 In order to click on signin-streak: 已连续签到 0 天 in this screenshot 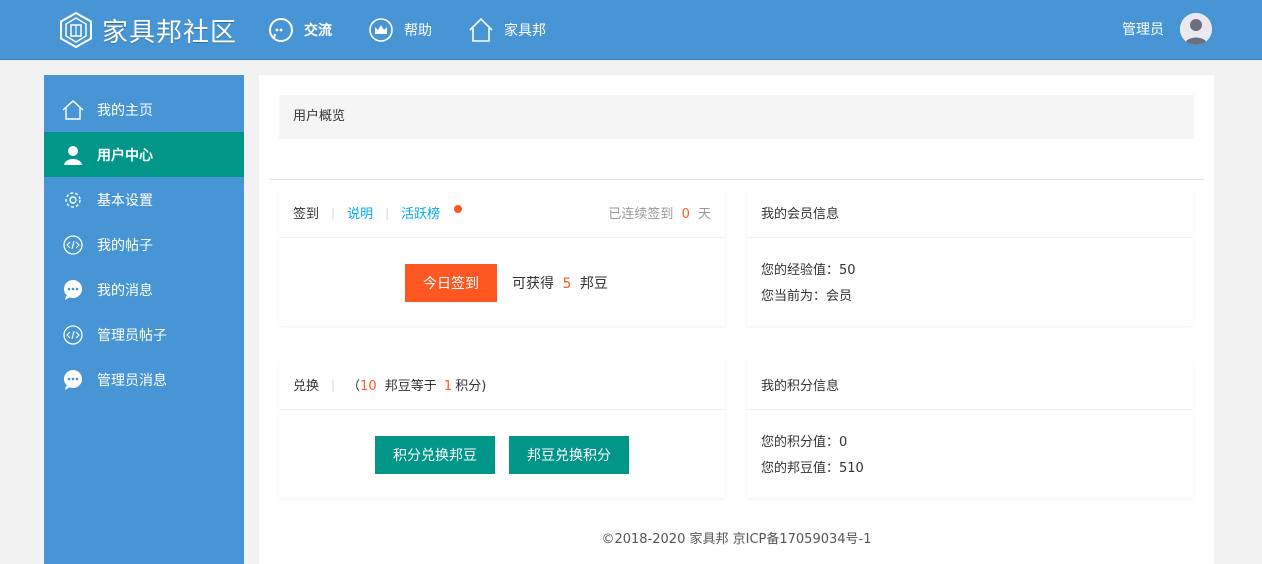, I will do `click(659, 212)`.